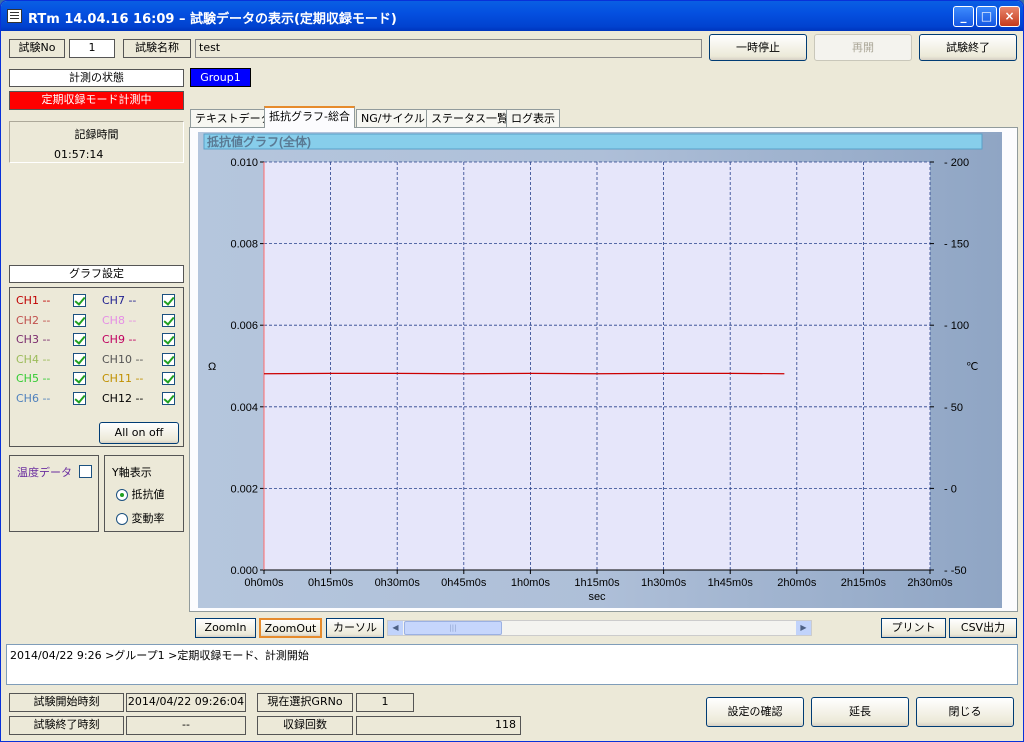 Image resolution: width=1024 pixels, height=742 pixels. Describe the element at coordinates (913, 628) in the screenshot. I see `print-button: プリント` at that location.